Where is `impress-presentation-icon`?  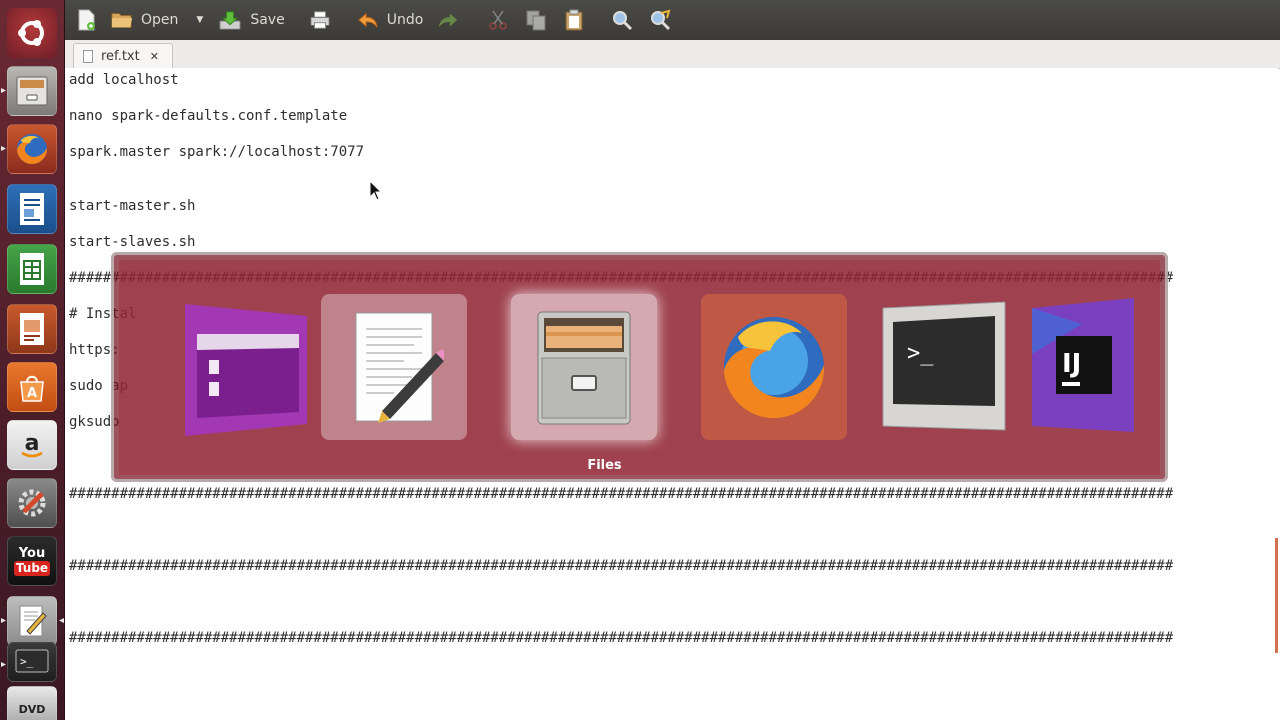 impress-presentation-icon is located at coordinates (32, 329).